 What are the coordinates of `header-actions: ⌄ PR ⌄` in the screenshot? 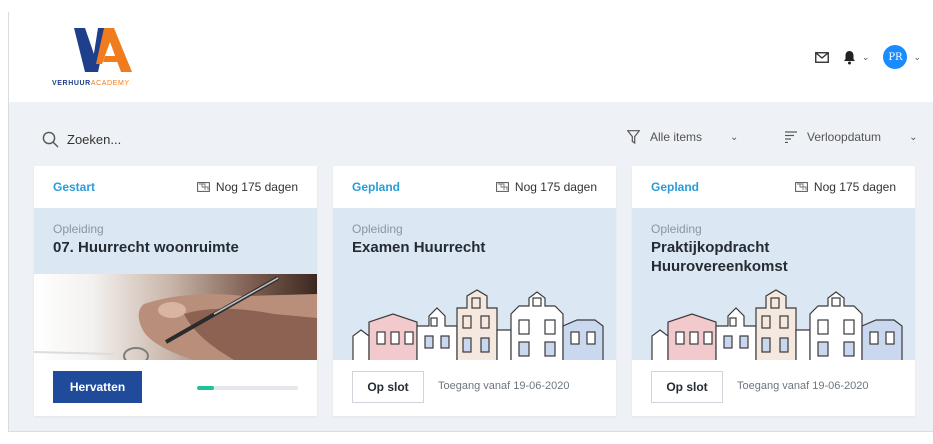 It's located at (867, 57).